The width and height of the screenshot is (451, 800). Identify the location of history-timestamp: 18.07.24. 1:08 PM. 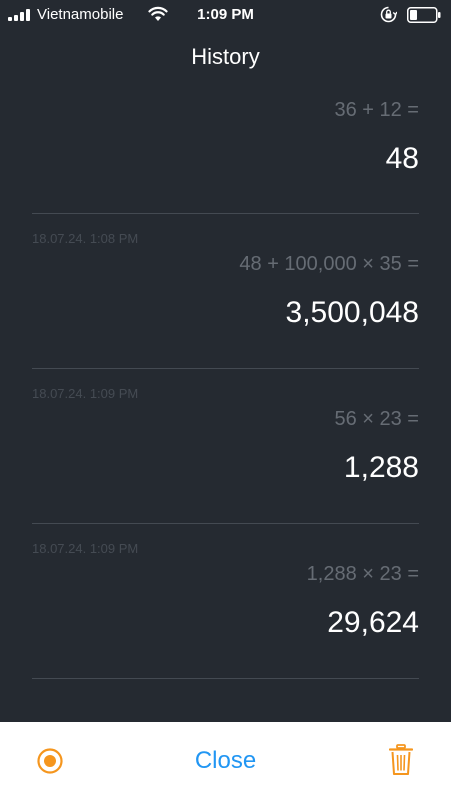
(85, 238).